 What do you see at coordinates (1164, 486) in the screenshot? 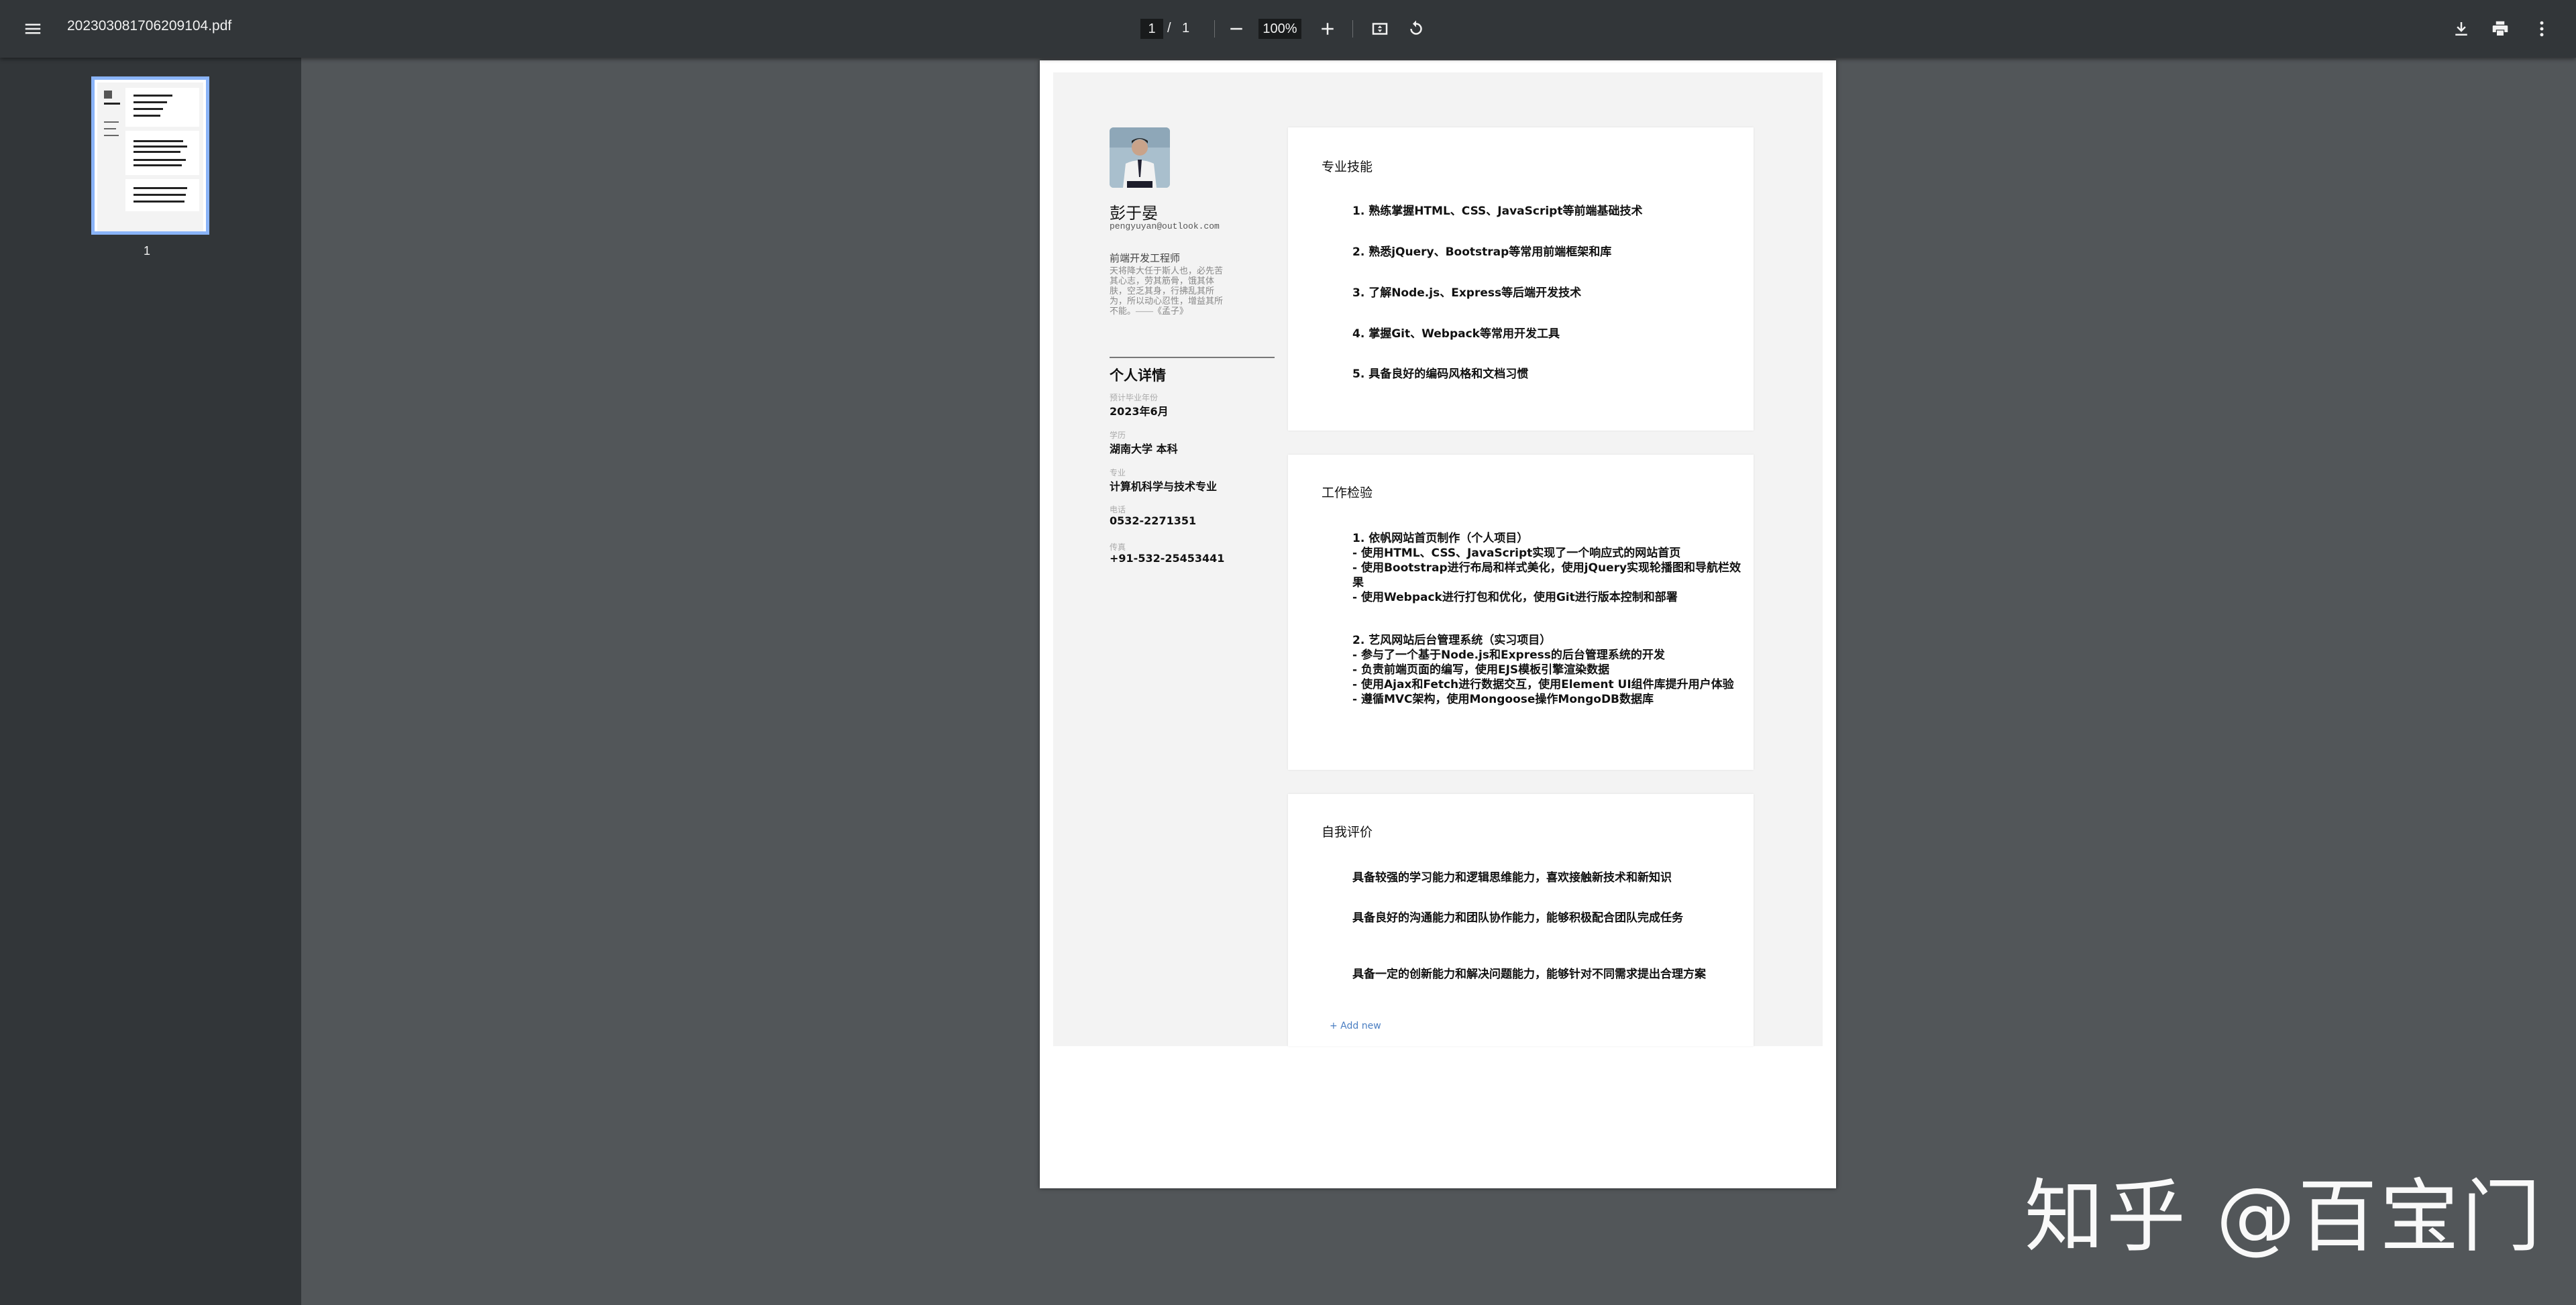
I see `detail-value: 计算机科学与技术专业` at bounding box center [1164, 486].